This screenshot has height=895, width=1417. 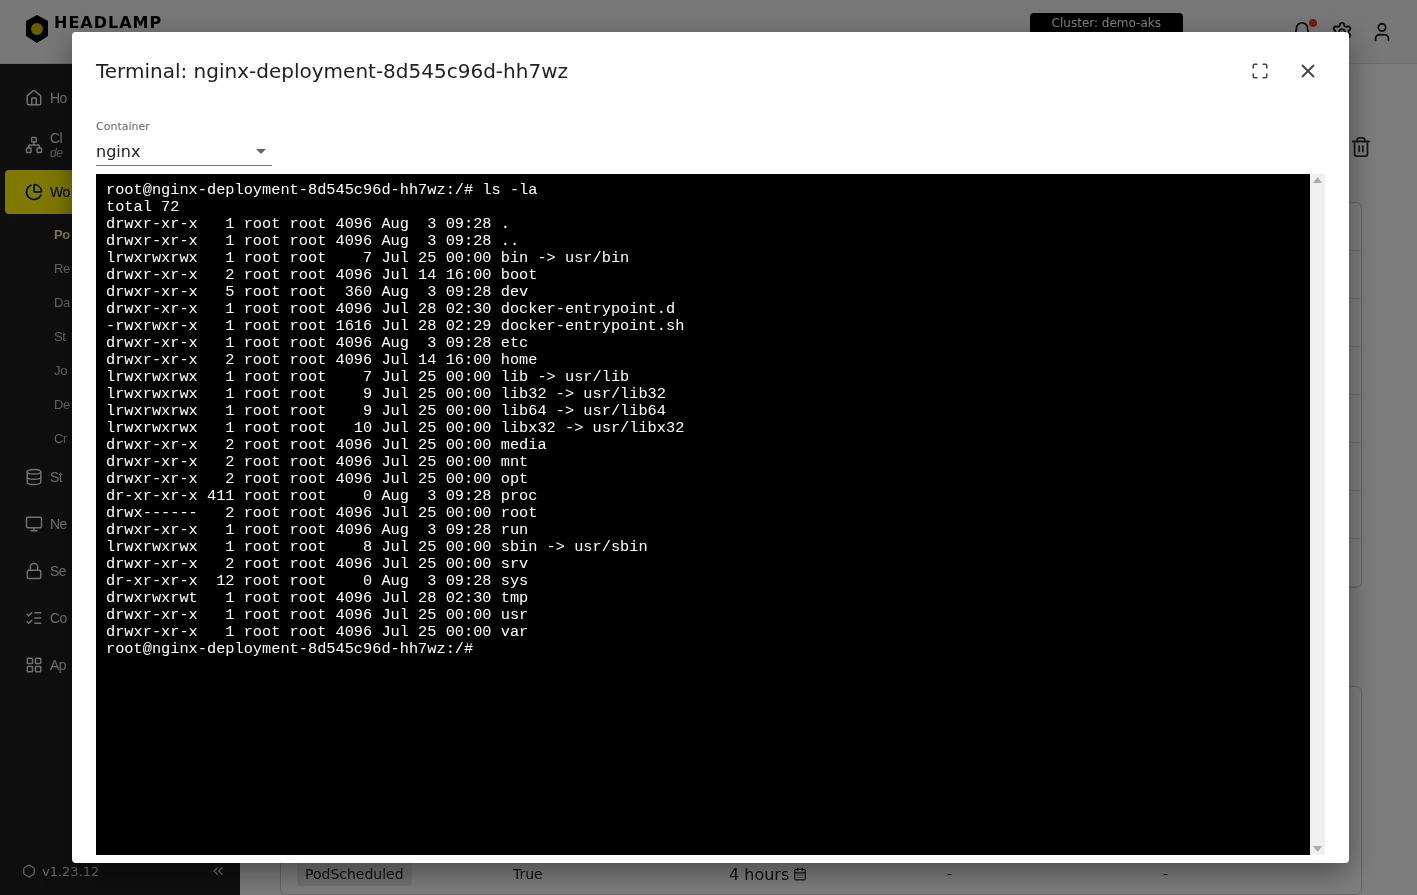 I want to click on terminal-line: drwxr-xr-x 1 root root 4096 Jul 25 00:00 usr, so click(x=318, y=615).